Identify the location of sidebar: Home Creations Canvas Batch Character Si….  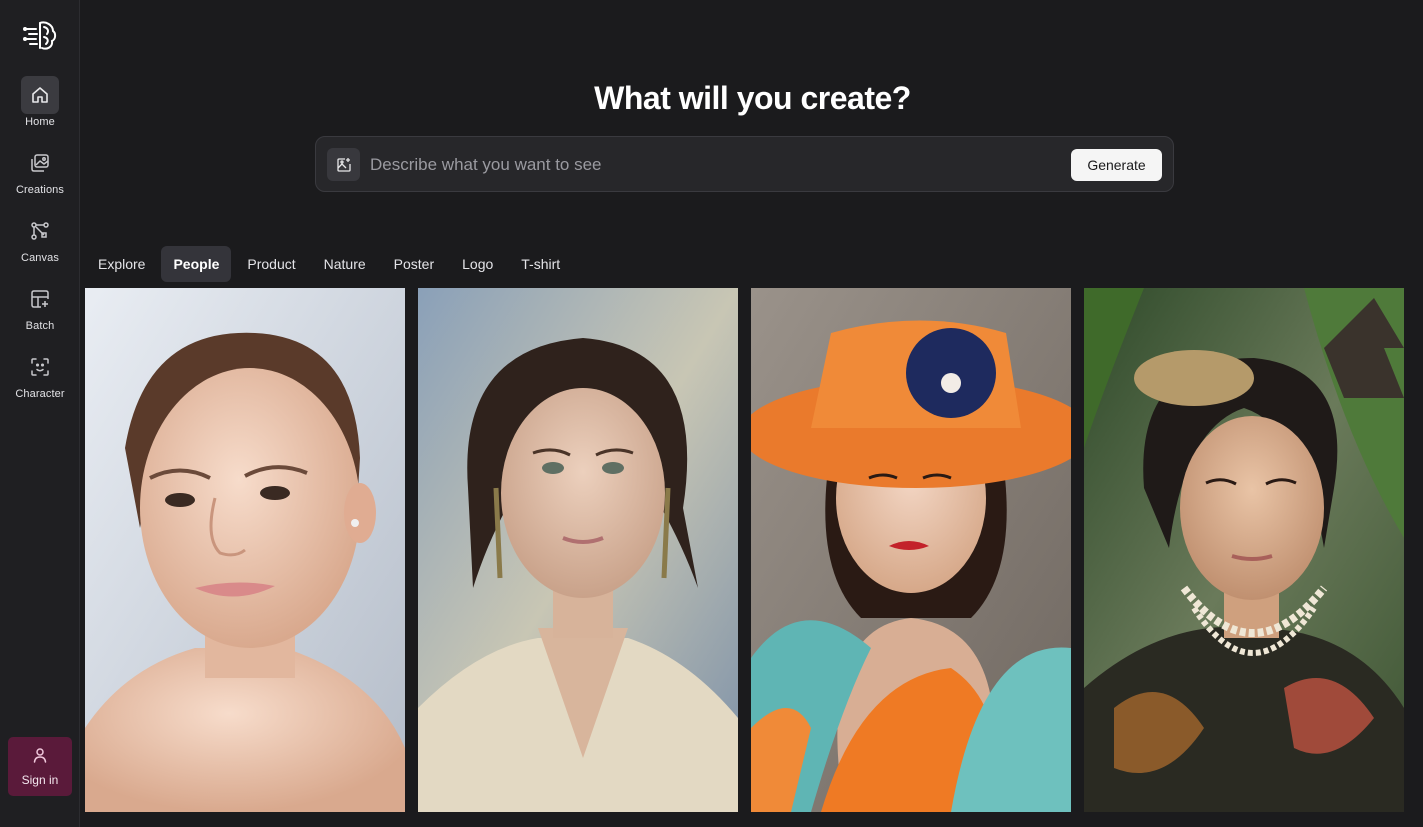
(40, 413).